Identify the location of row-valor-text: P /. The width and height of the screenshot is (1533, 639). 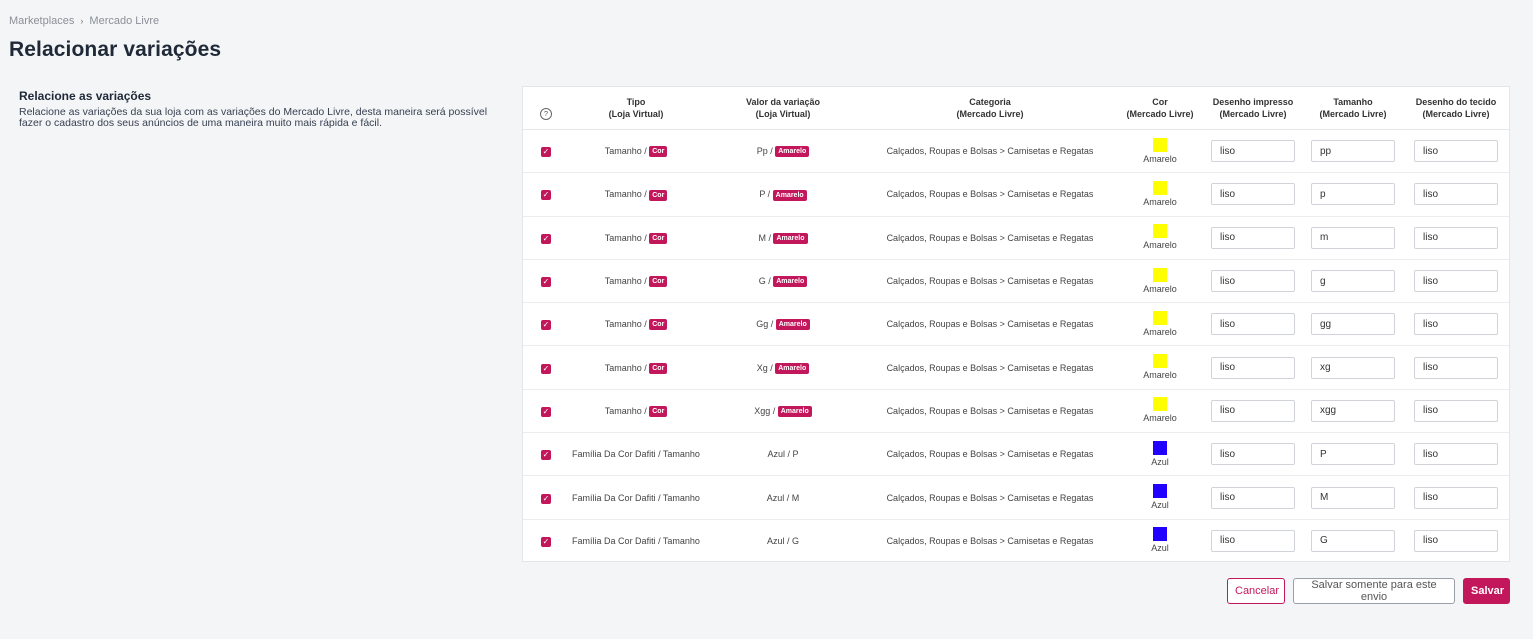
(766, 194).